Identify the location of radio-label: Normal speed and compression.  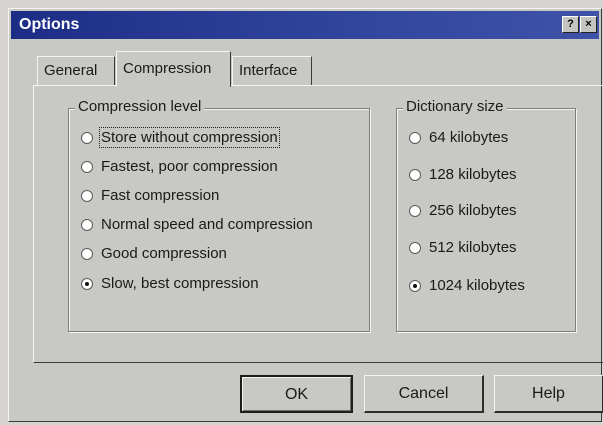
(207, 224).